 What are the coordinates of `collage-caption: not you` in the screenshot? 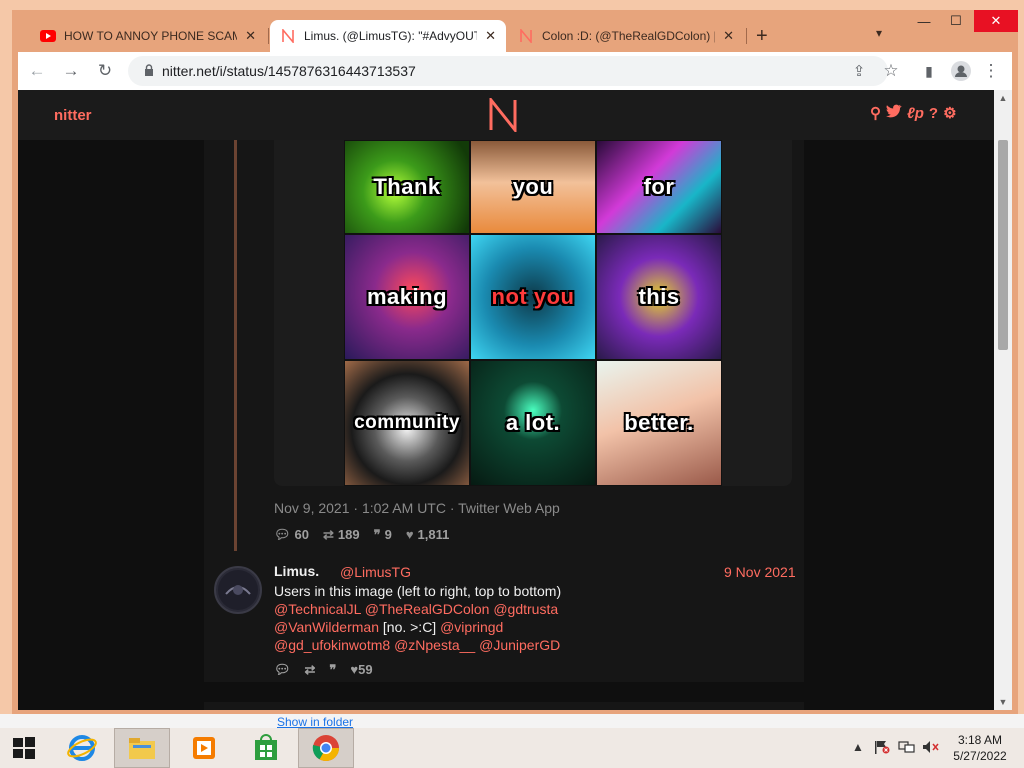 It's located at (533, 296).